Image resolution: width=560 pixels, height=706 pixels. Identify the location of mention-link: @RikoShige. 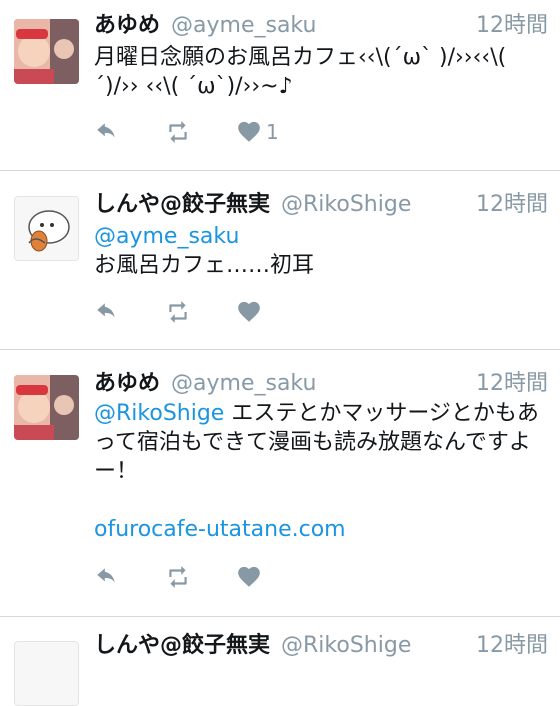
(159, 413).